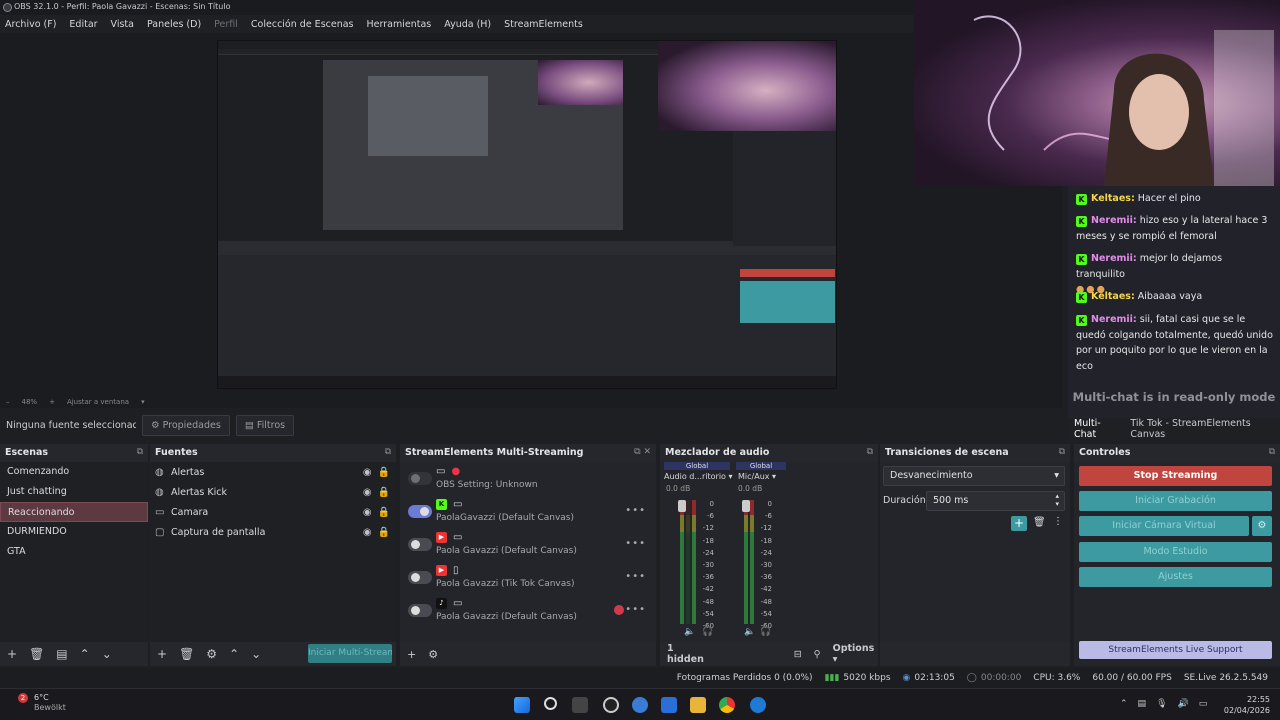 The image size is (1280, 720). Describe the element at coordinates (74, 472) in the screenshot. I see `scene-item: Comenzando` at that location.